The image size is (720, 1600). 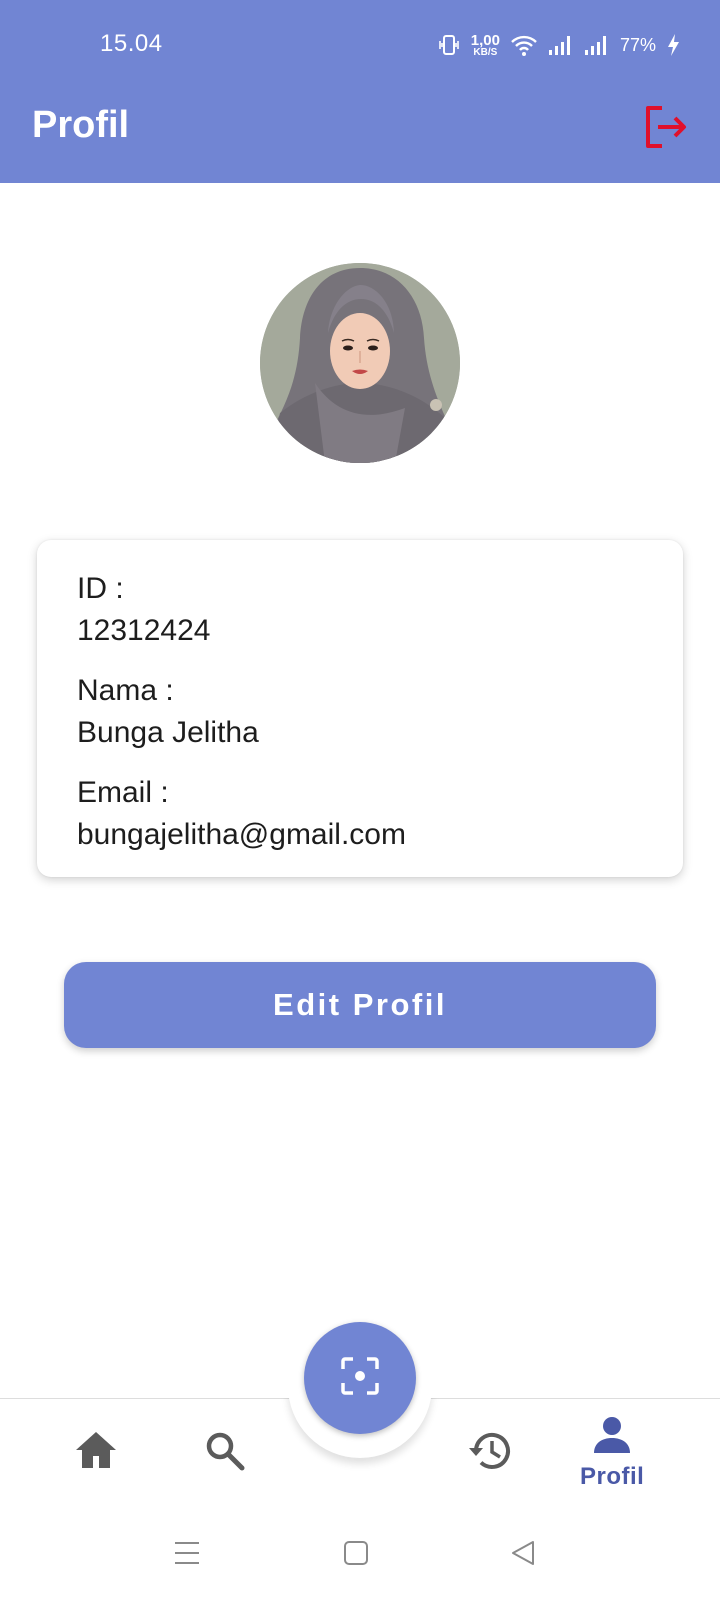 I want to click on back-icon, so click(x=523, y=1555).